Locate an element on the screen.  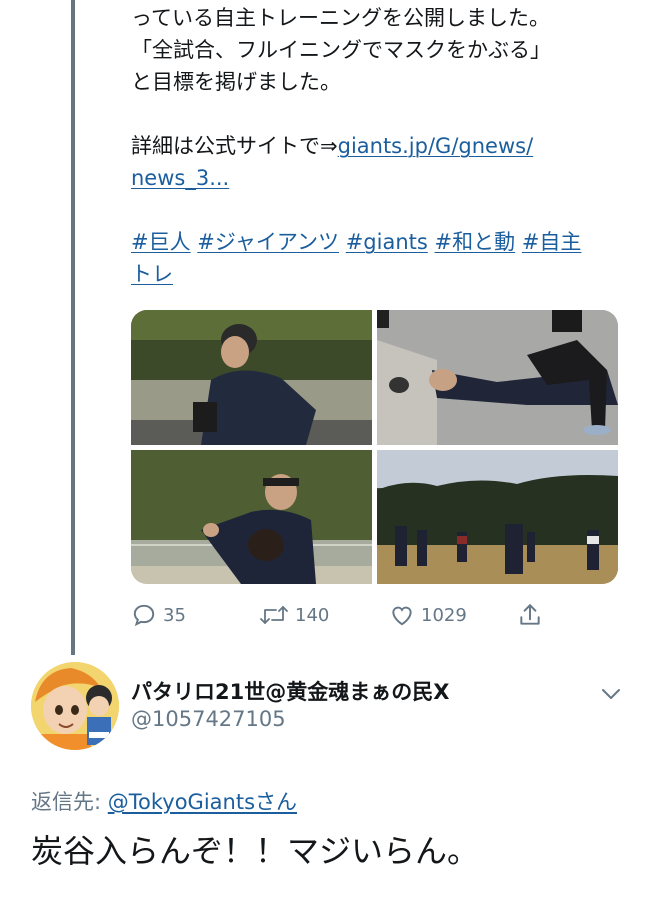
reply-icon is located at coordinates (144, 615).